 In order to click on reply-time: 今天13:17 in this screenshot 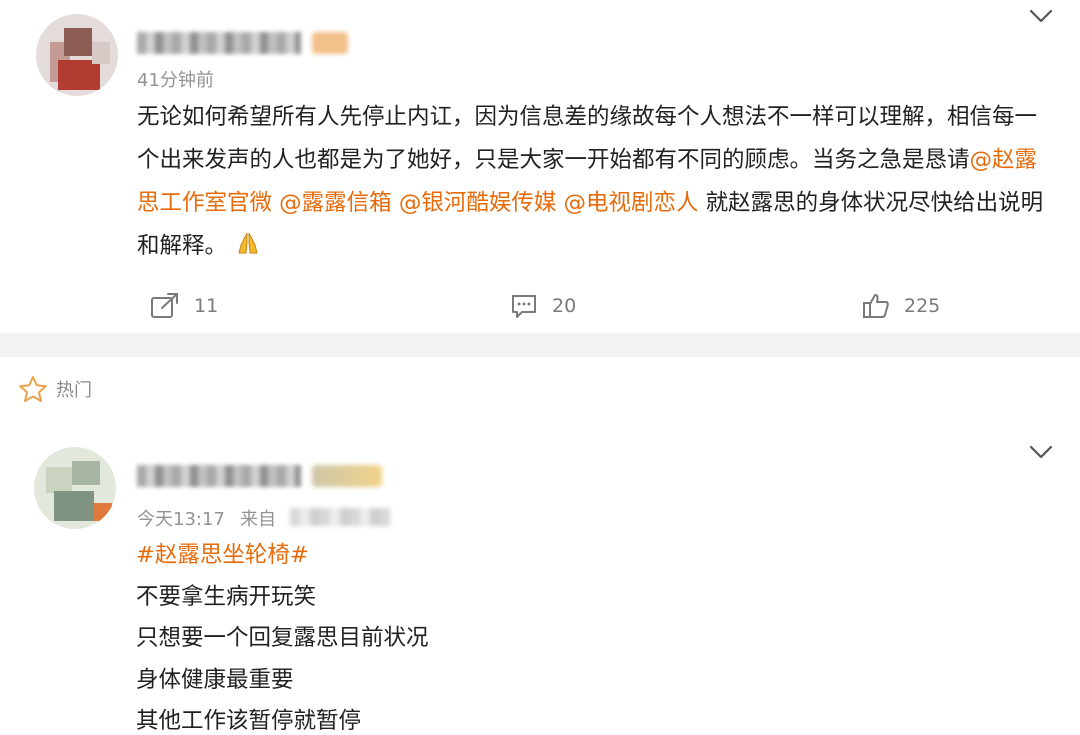, I will do `click(181, 519)`.